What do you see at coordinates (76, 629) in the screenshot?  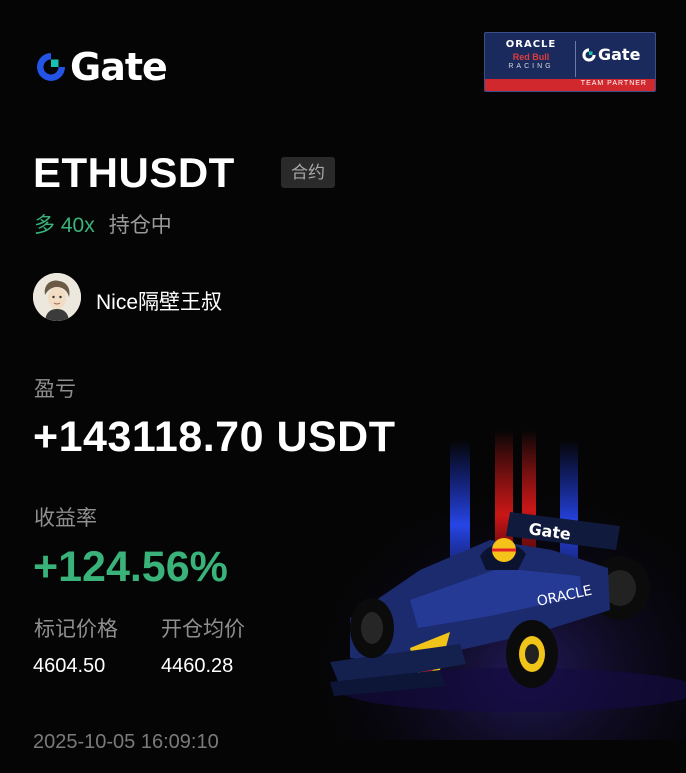 I see `mark-price-label: 标记价格` at bounding box center [76, 629].